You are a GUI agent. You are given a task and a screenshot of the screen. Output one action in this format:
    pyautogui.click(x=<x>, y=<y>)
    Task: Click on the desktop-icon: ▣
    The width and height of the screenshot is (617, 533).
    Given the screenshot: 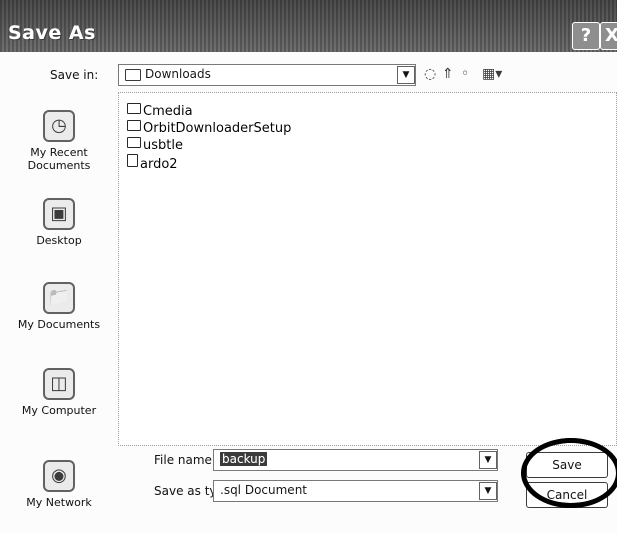 What is the action you would take?
    pyautogui.click(x=59, y=214)
    